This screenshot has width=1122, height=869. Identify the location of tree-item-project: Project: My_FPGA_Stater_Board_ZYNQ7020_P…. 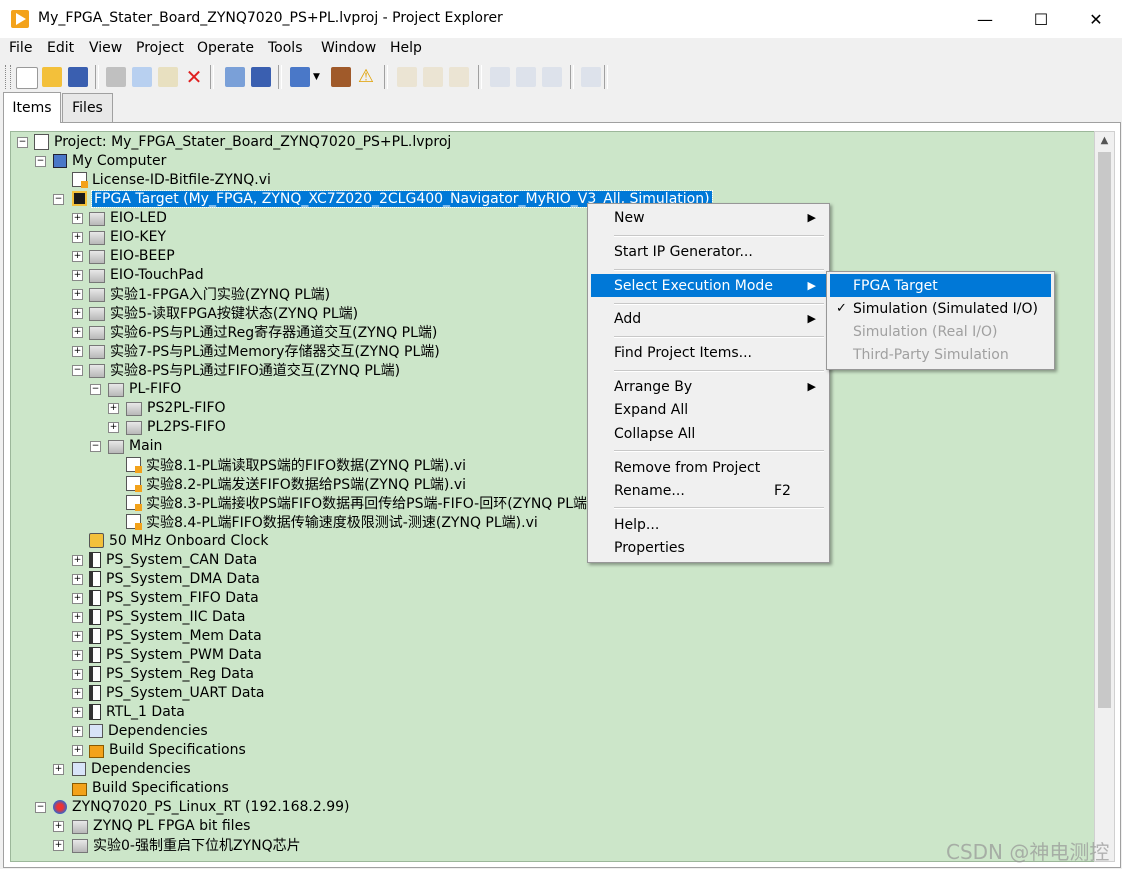
(242, 141).